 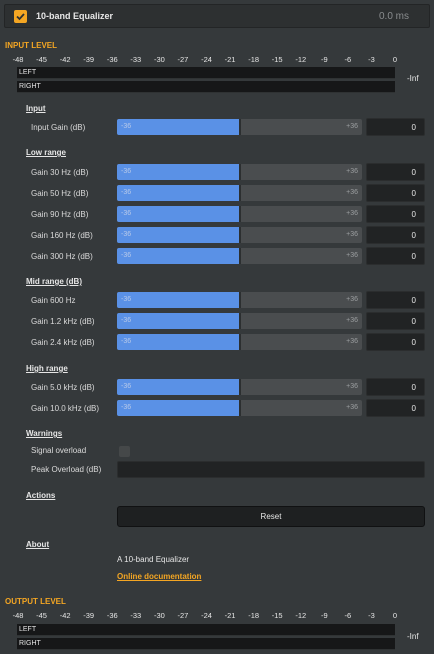 I want to click on slider-label: Gain 1.2 kHz (dB), so click(x=63, y=321).